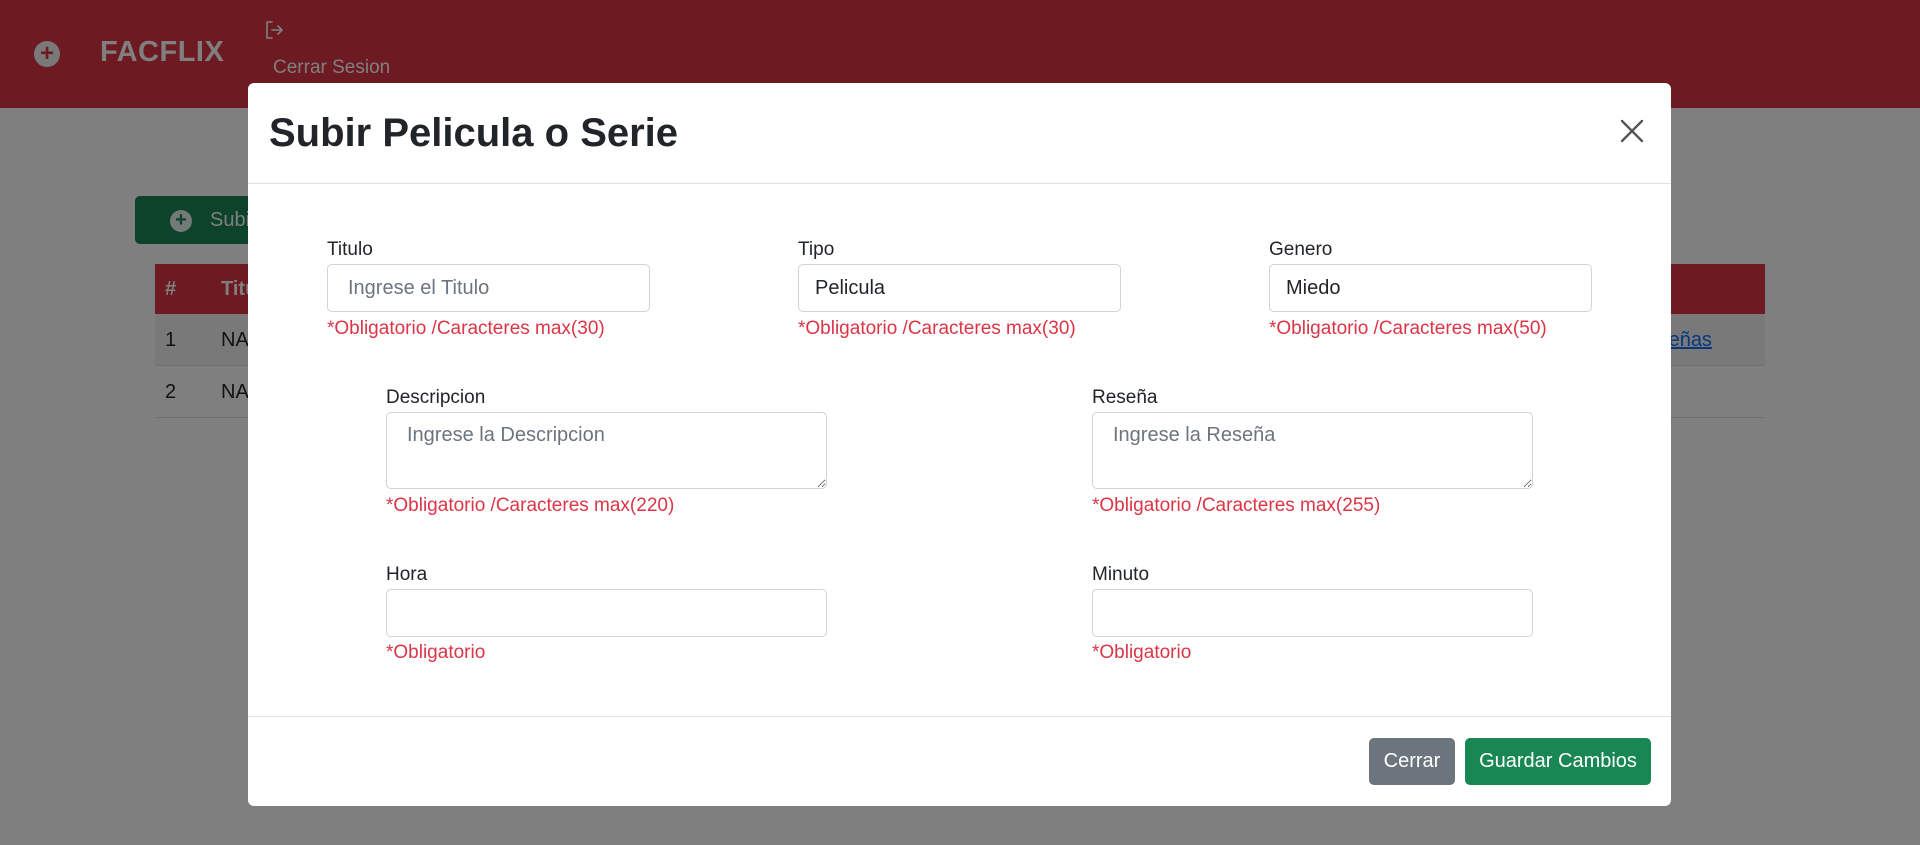 The height and width of the screenshot is (845, 1920). What do you see at coordinates (1632, 131) in the screenshot?
I see `close-icon` at bounding box center [1632, 131].